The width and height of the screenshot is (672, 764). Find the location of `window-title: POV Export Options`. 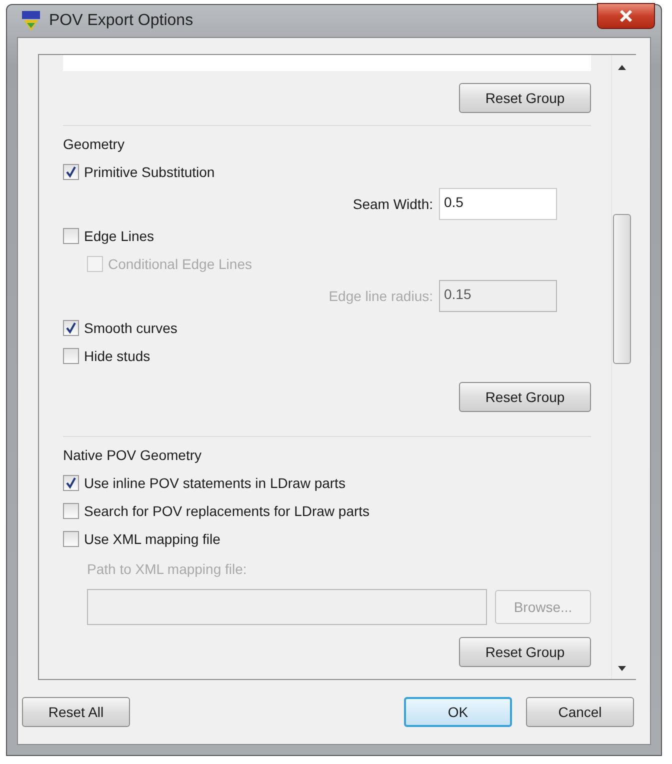

window-title: POV Export Options is located at coordinates (121, 21).